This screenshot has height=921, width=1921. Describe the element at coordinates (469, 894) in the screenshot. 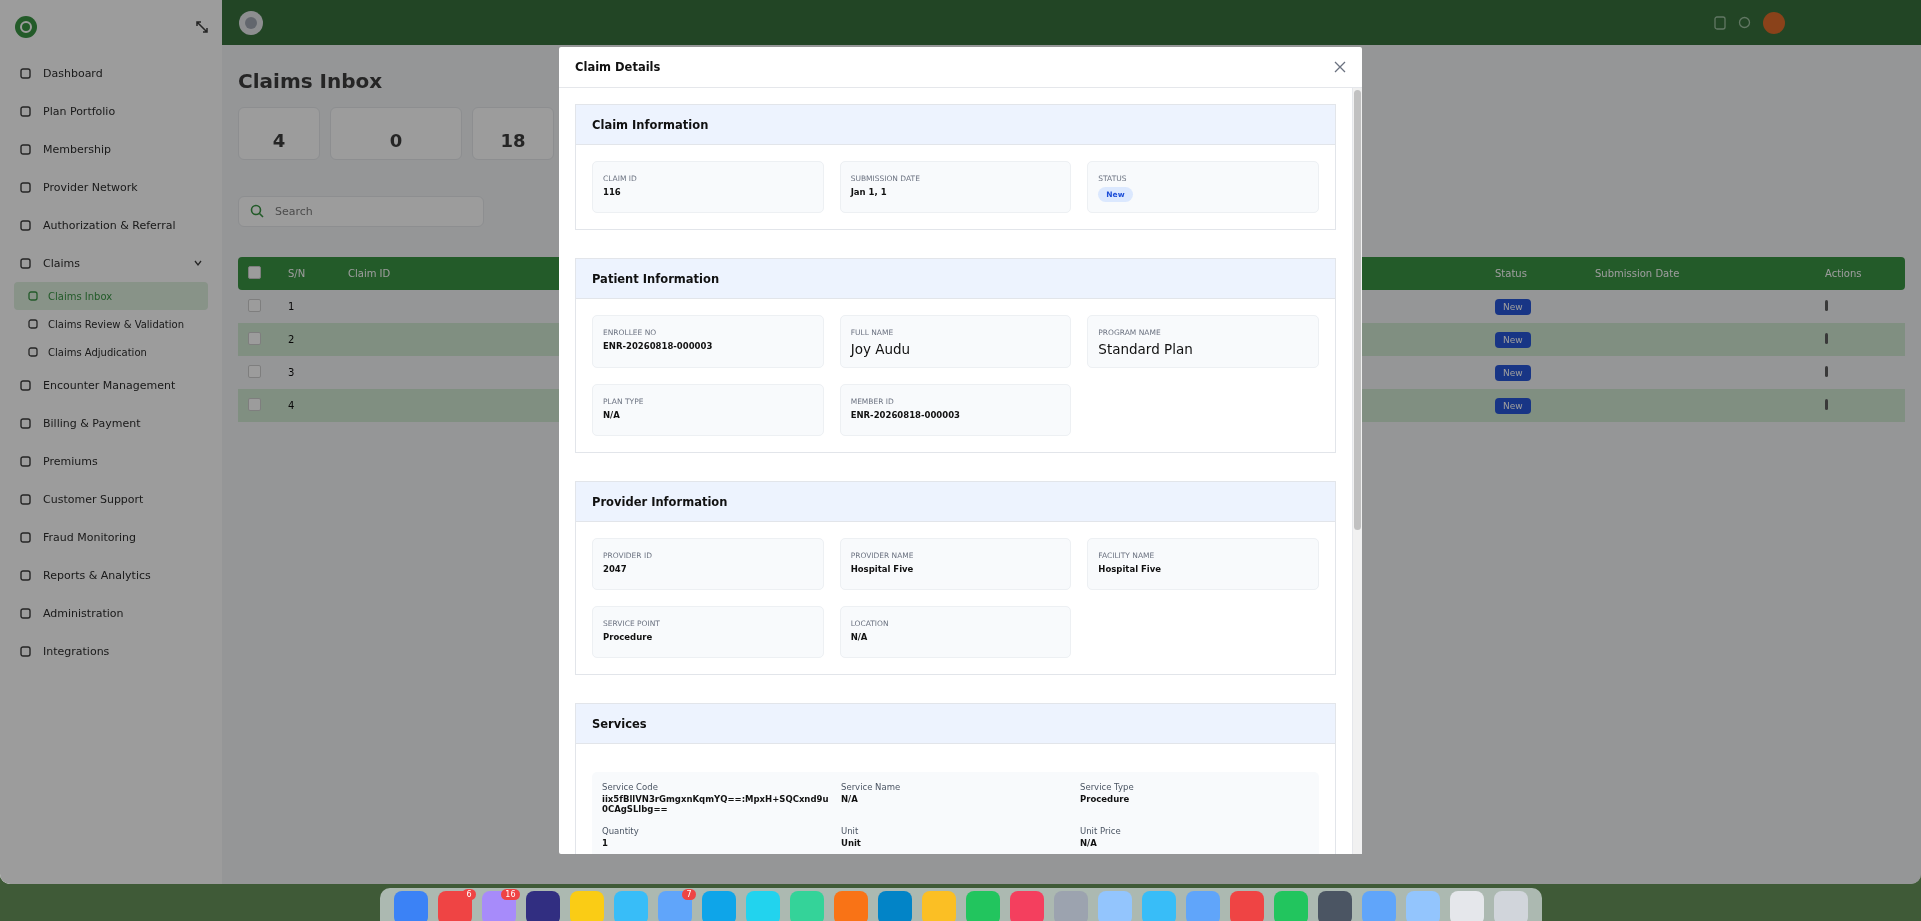

I see `notification-badge: 6` at that location.